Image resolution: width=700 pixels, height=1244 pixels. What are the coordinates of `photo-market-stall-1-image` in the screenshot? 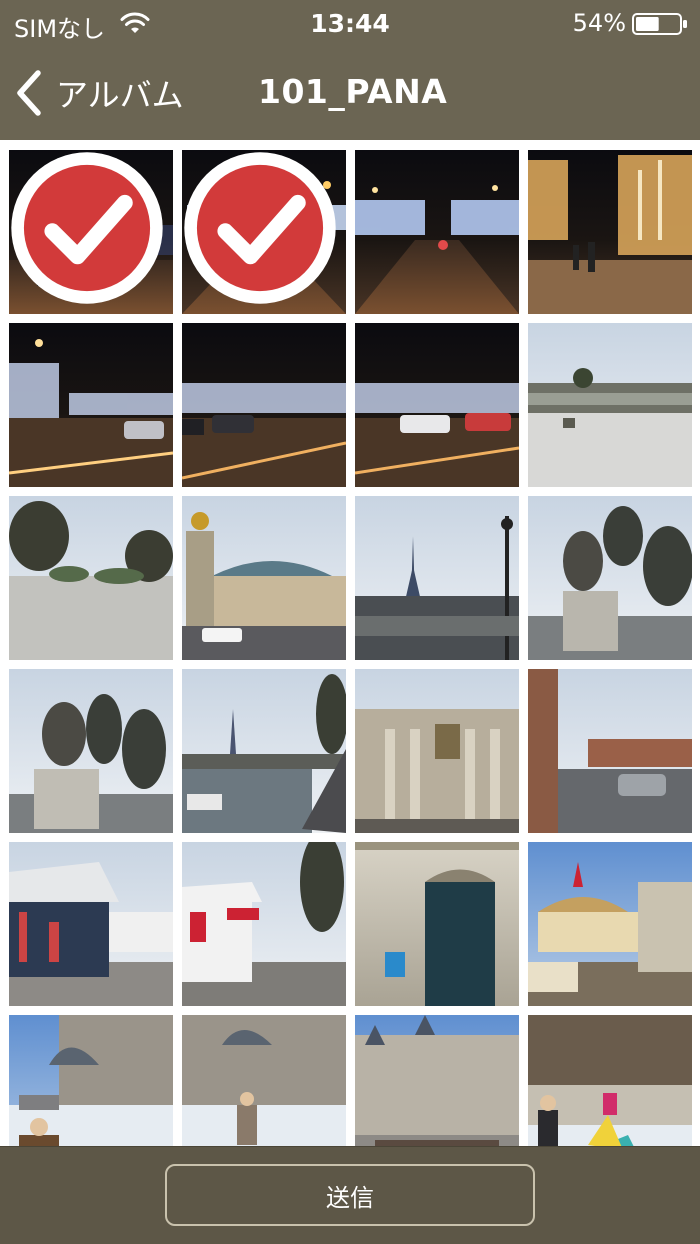 It's located at (91, 924).